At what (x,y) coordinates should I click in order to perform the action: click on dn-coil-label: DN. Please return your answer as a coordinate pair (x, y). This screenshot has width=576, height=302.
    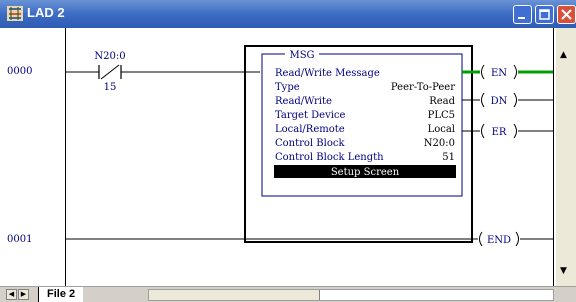
    Looking at the image, I should click on (499, 101).